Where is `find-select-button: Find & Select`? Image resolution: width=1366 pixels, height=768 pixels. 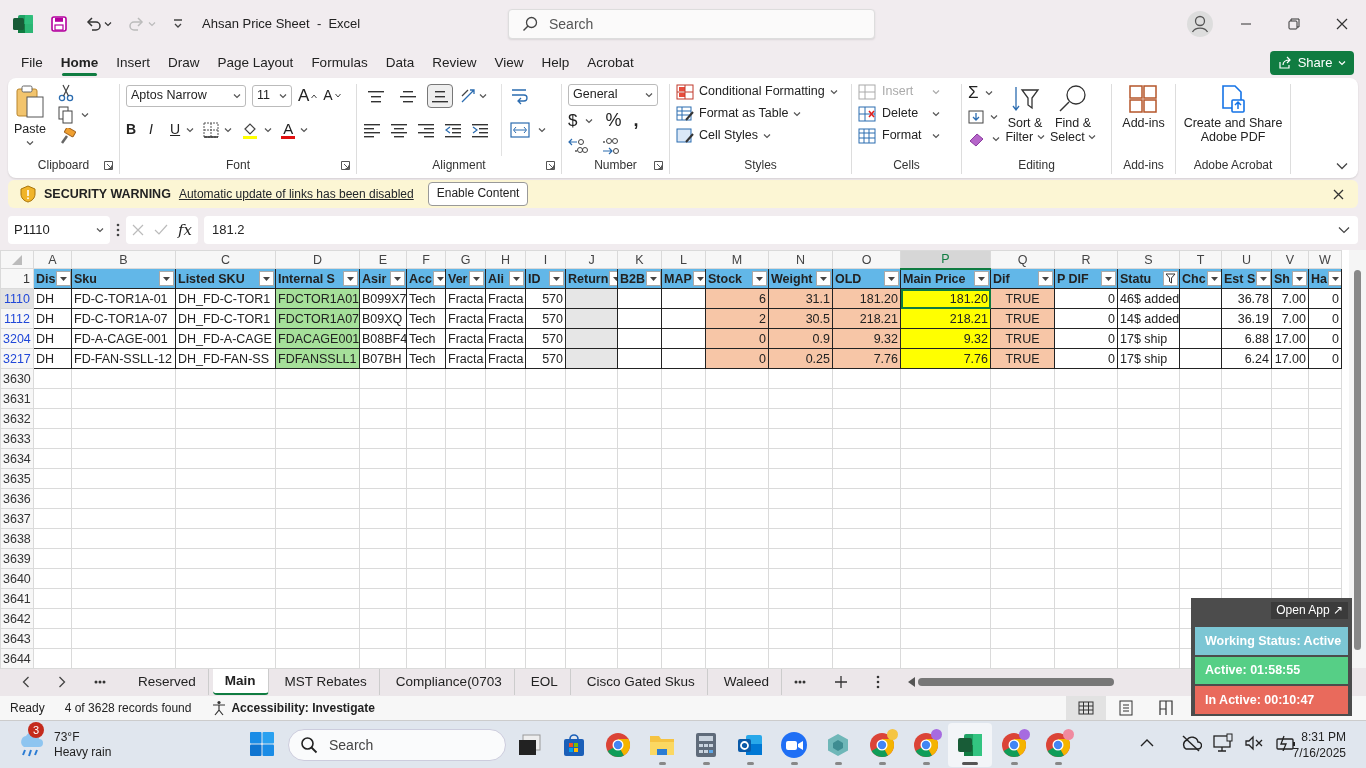 find-select-button: Find & Select is located at coordinates (1073, 120).